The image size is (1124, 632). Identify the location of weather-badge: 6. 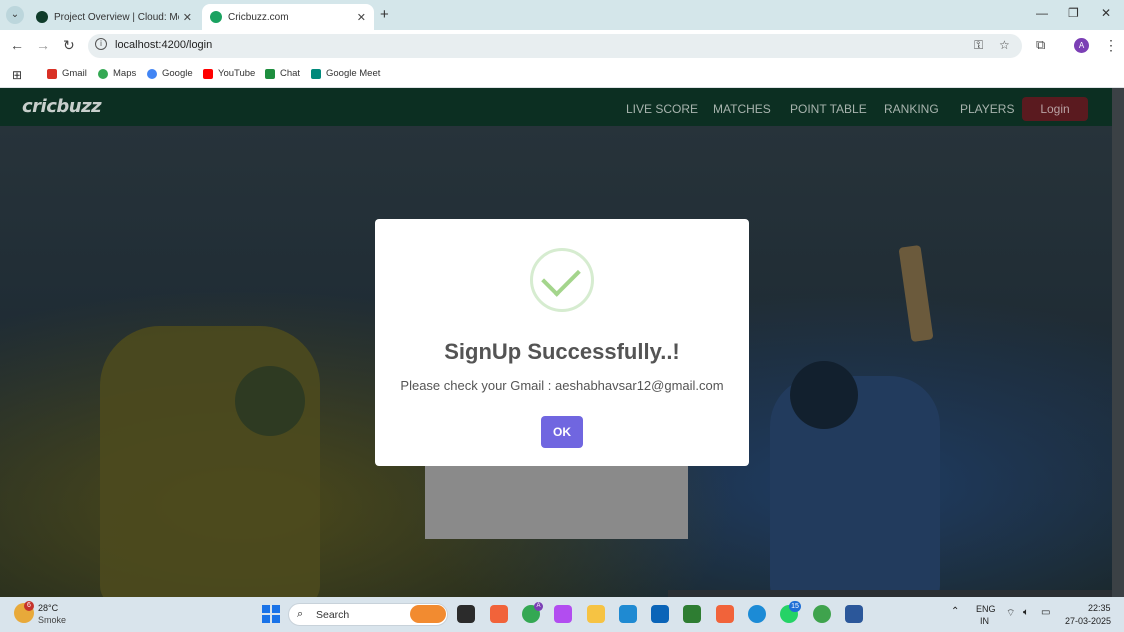
(29, 606).